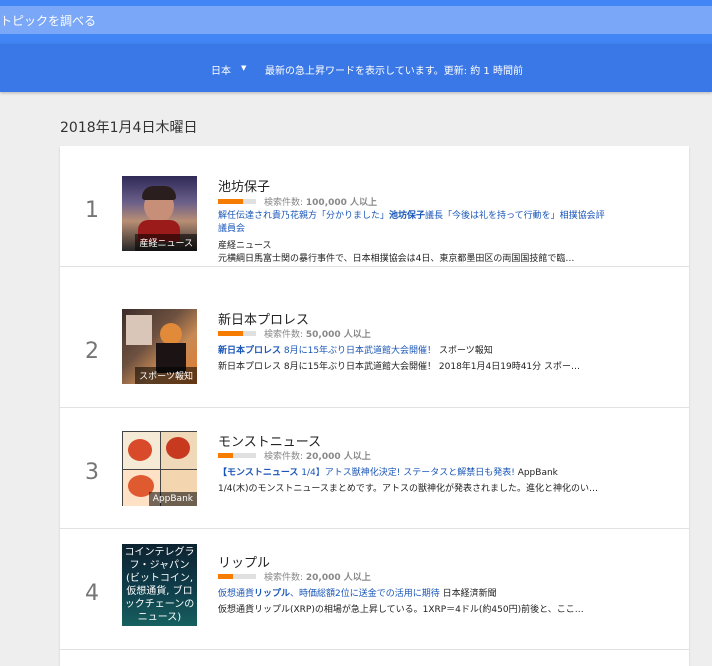 This screenshot has height=666, width=712. I want to click on thumbnail-source: スポーツ報知, so click(166, 375).